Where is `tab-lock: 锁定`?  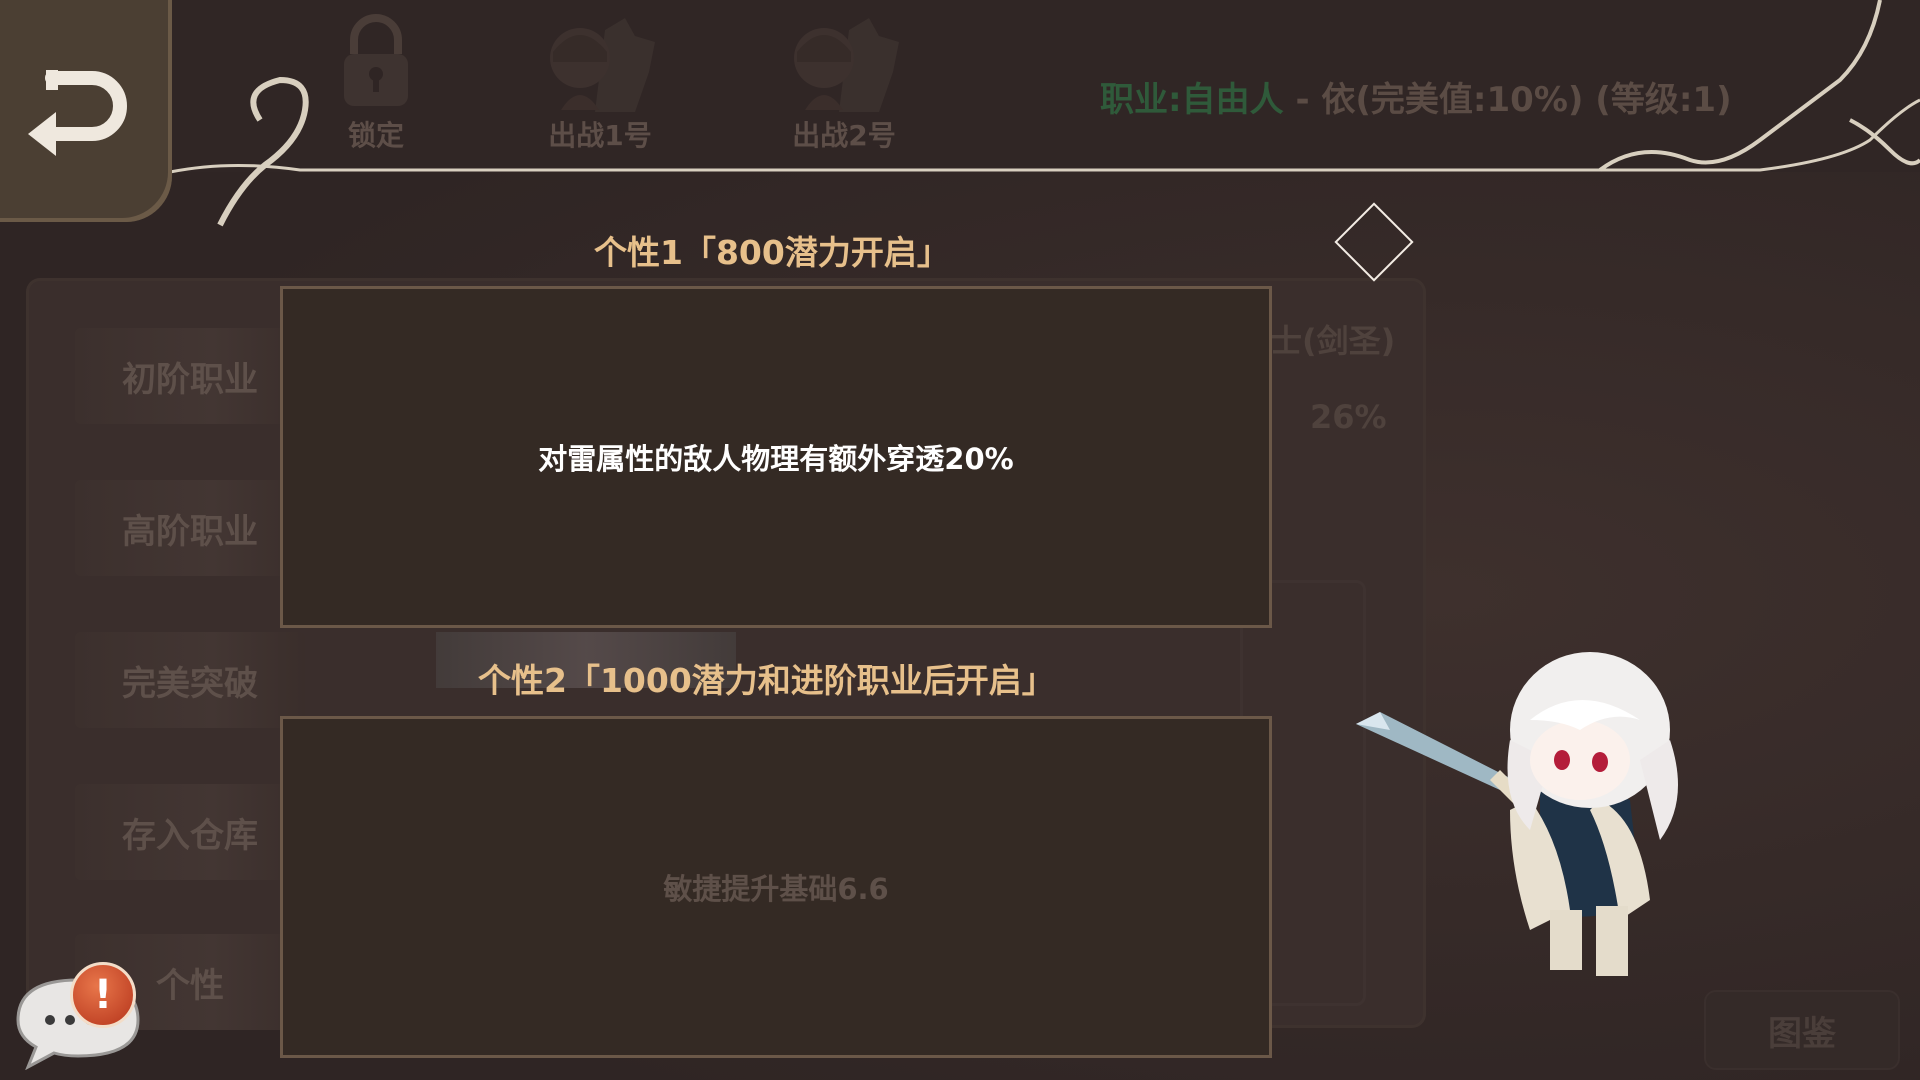 tab-lock: 锁定 is located at coordinates (376, 85).